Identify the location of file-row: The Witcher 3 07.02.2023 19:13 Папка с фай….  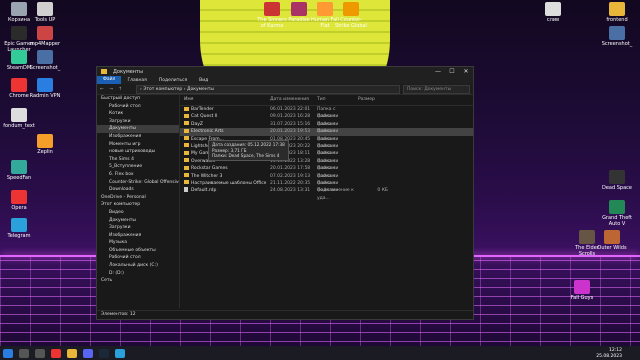
(326, 179).